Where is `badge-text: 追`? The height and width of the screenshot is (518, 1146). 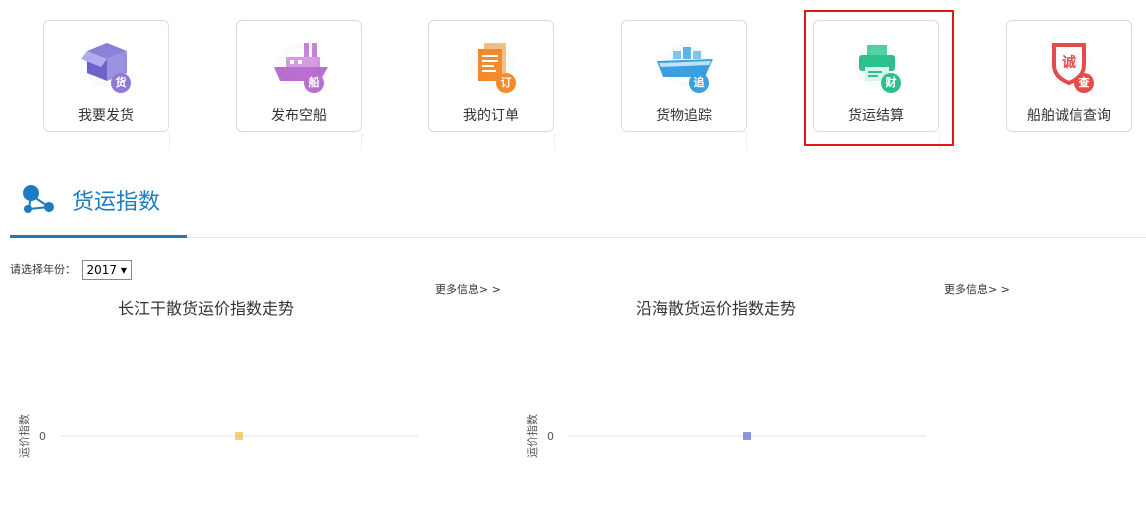 badge-text: 追 is located at coordinates (699, 83).